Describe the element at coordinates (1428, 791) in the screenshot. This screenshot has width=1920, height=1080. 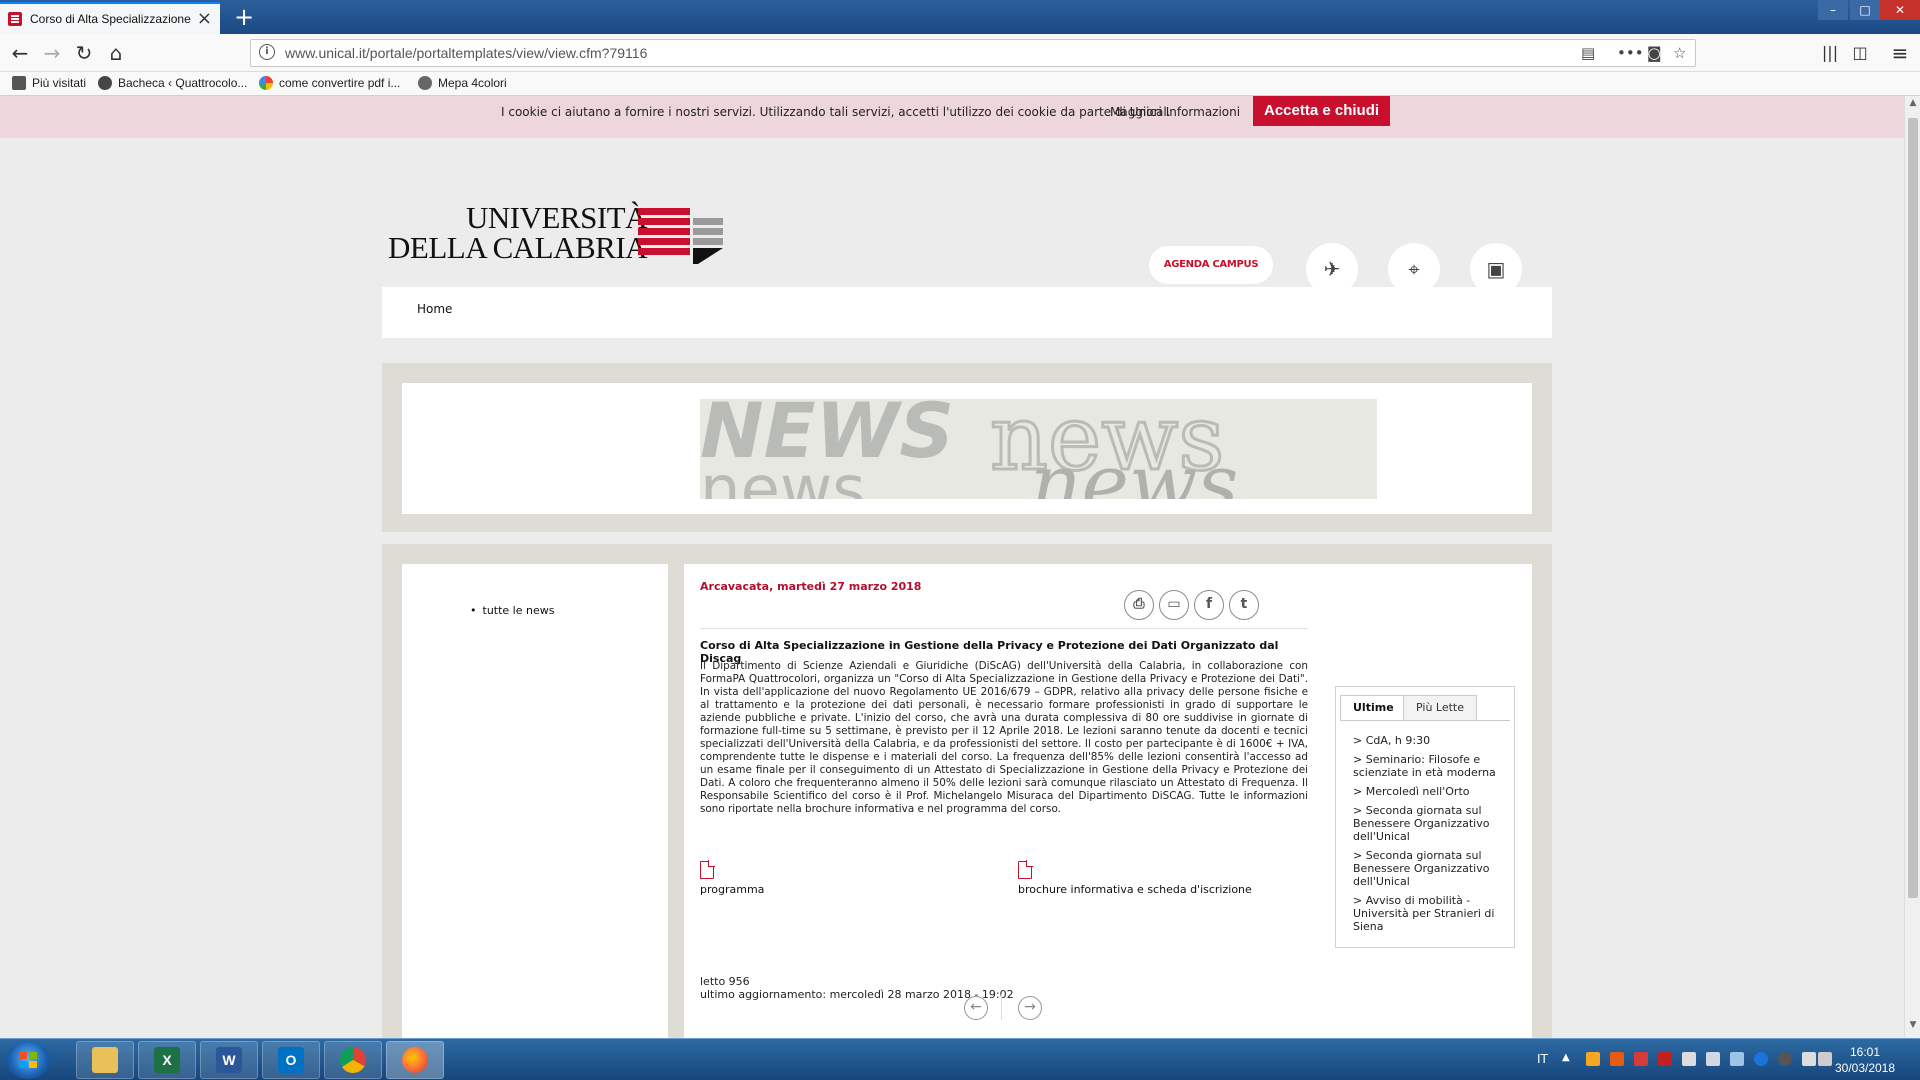
I see `list-item: > Mercoledì nell'Orto` at that location.